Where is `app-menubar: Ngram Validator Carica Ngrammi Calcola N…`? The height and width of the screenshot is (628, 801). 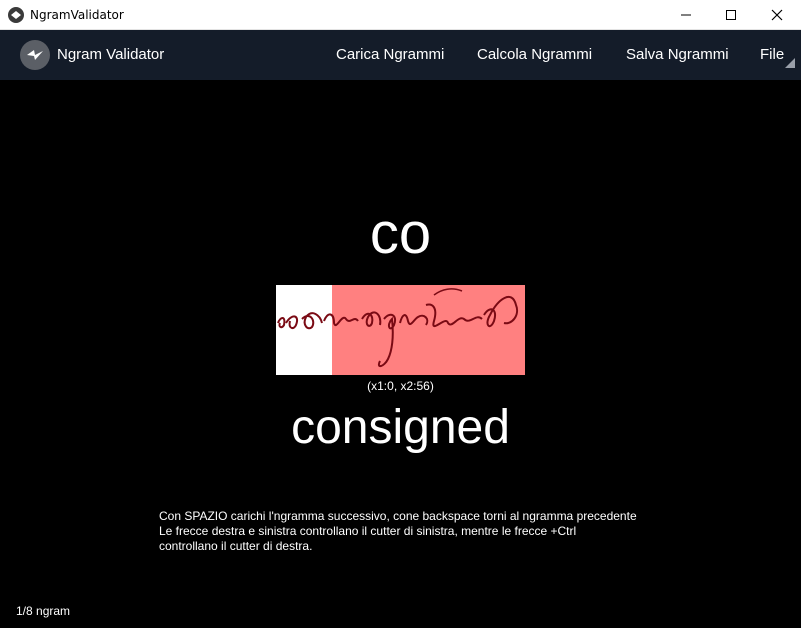 app-menubar: Ngram Validator Carica Ngrammi Calcola N… is located at coordinates (400, 55).